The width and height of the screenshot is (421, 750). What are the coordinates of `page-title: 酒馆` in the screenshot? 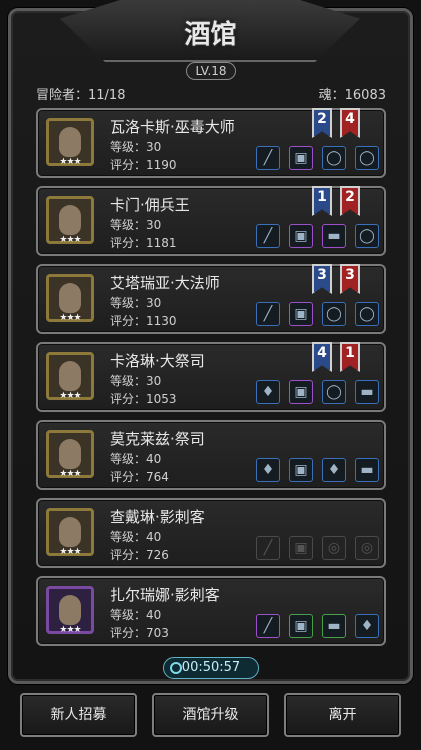 It's located at (210, 35).